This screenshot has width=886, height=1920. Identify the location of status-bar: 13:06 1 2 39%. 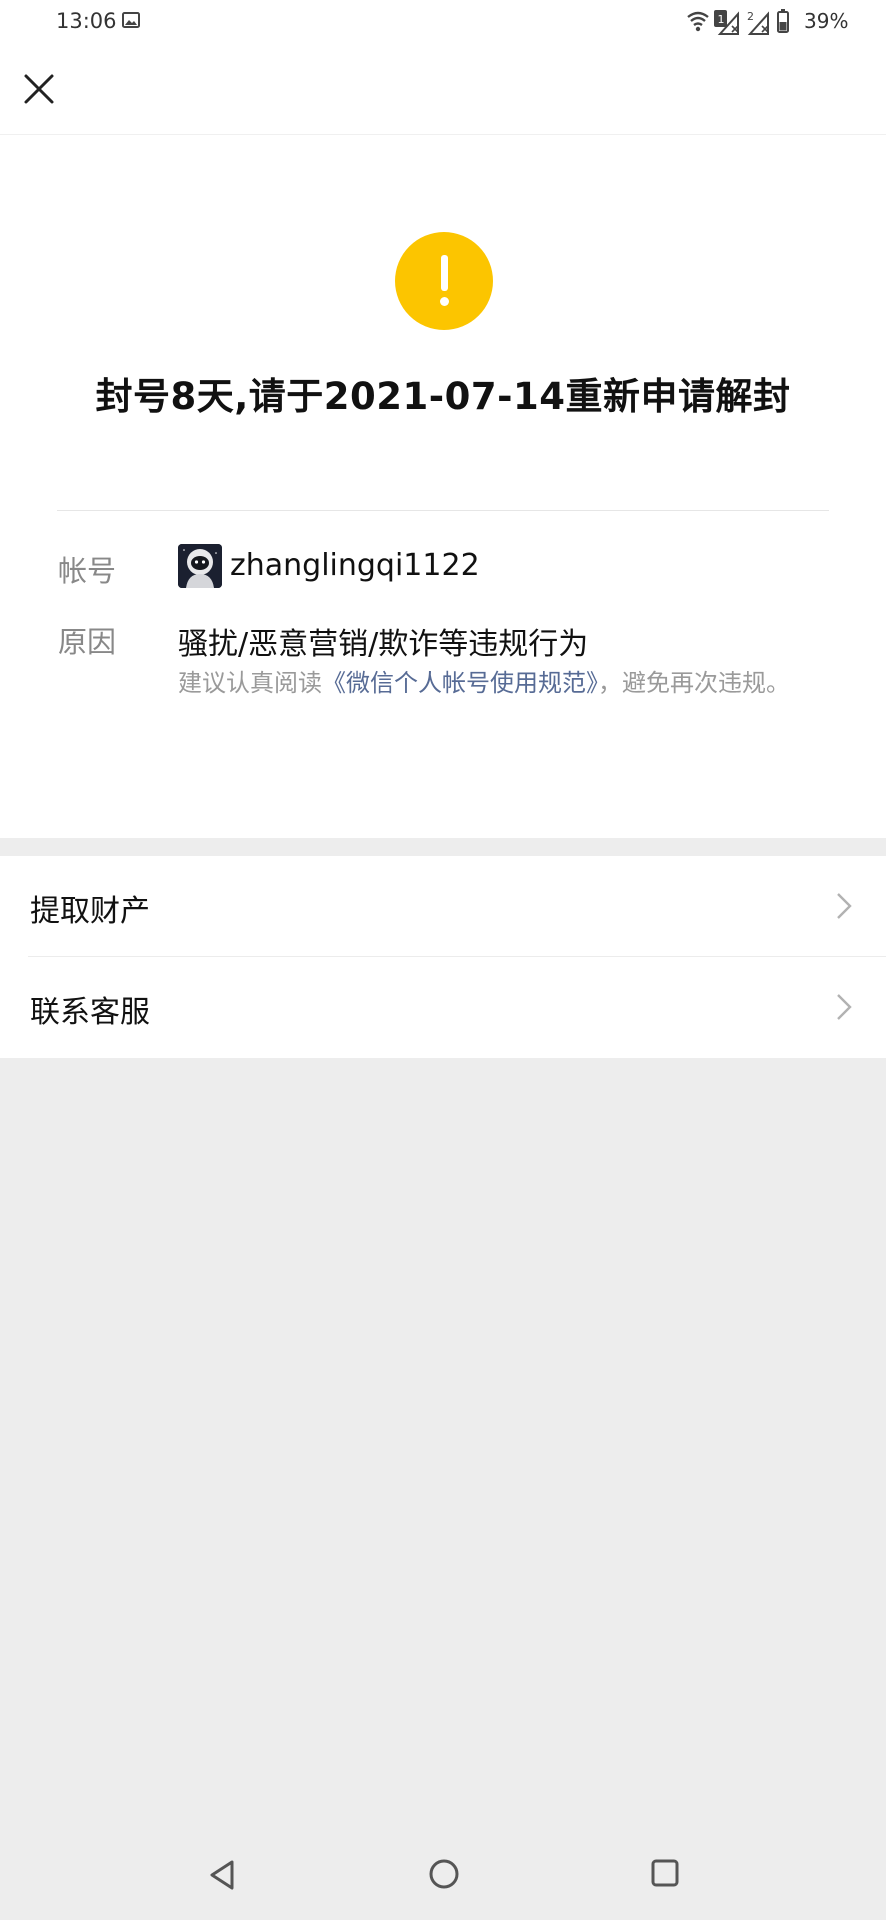
(443, 22).